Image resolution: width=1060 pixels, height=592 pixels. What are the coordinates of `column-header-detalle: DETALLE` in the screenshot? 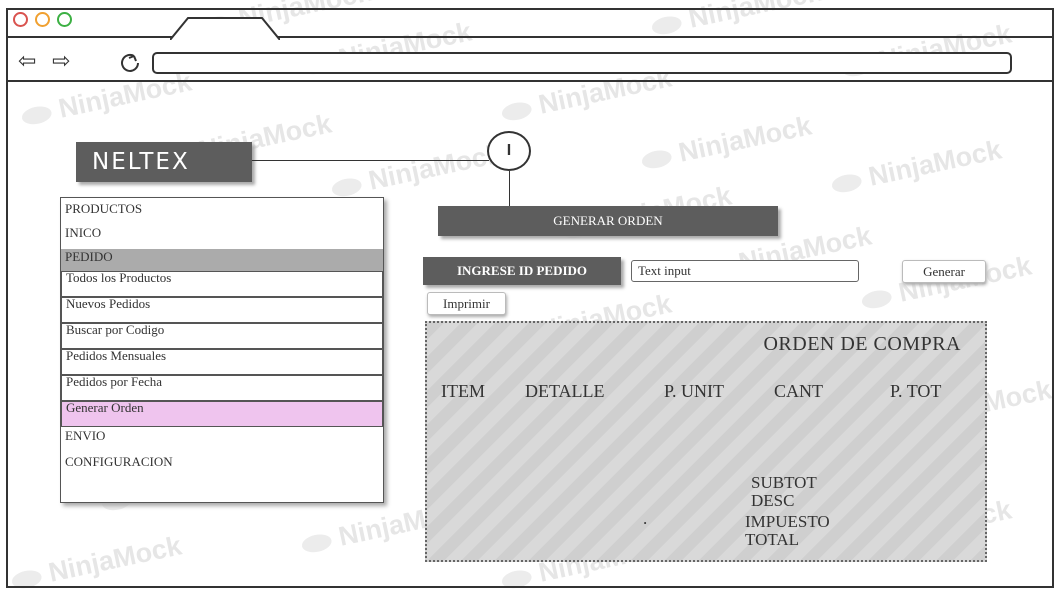 It's located at (565, 391).